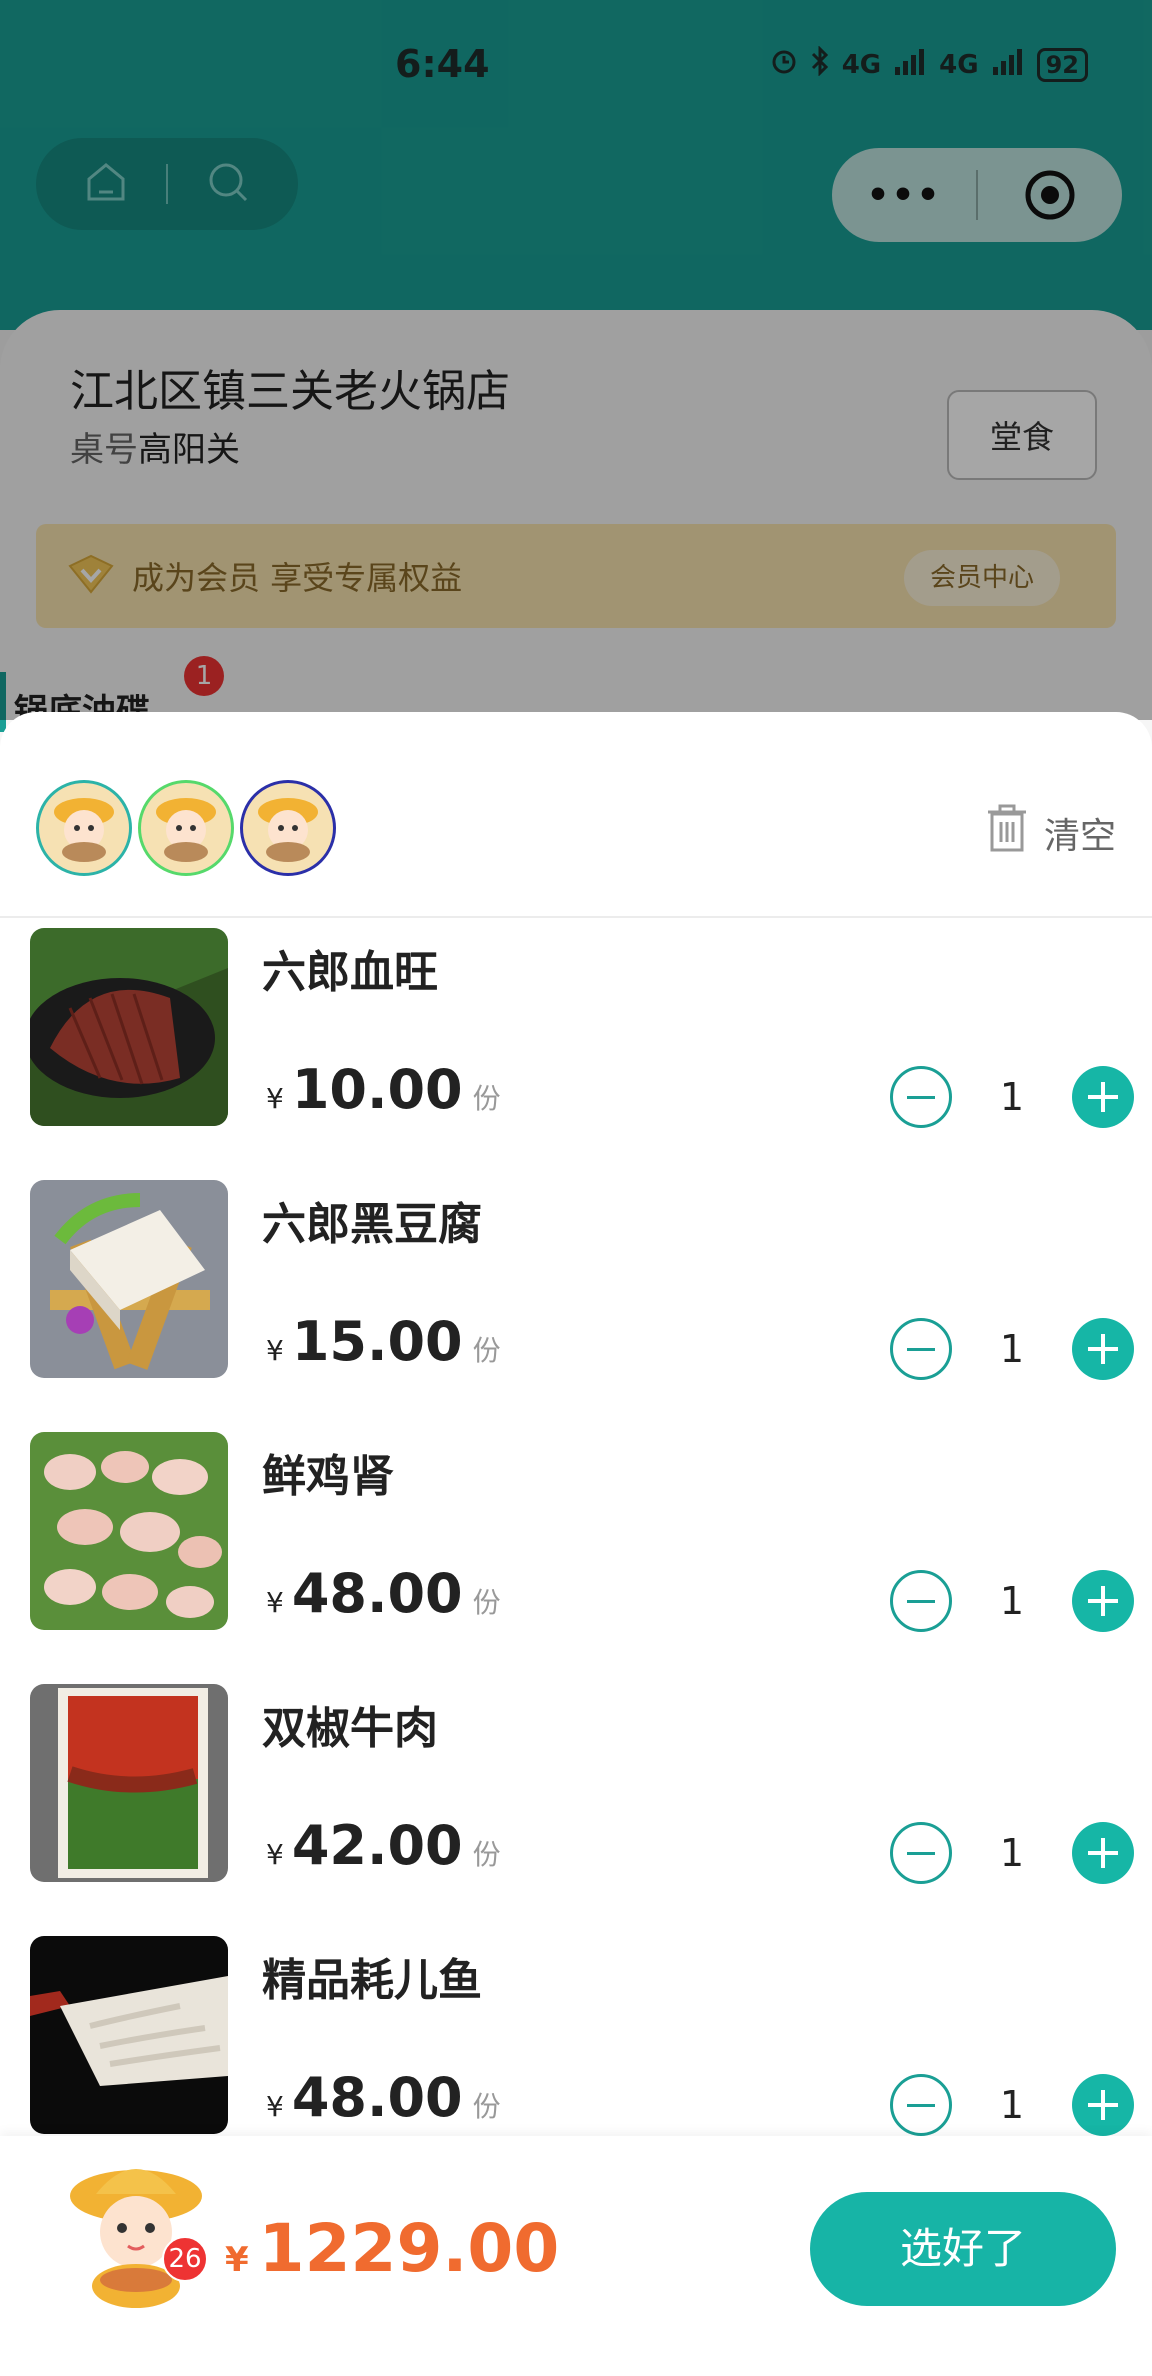 The image size is (1152, 2376). Describe the element at coordinates (237, 2260) in the screenshot. I see `total-currency: ¥` at that location.